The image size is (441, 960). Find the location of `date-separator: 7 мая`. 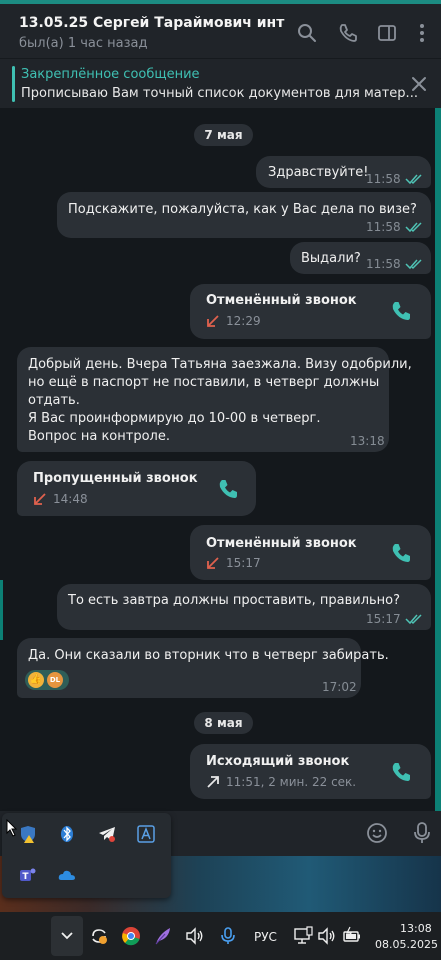

date-separator: 7 мая is located at coordinates (223, 135).